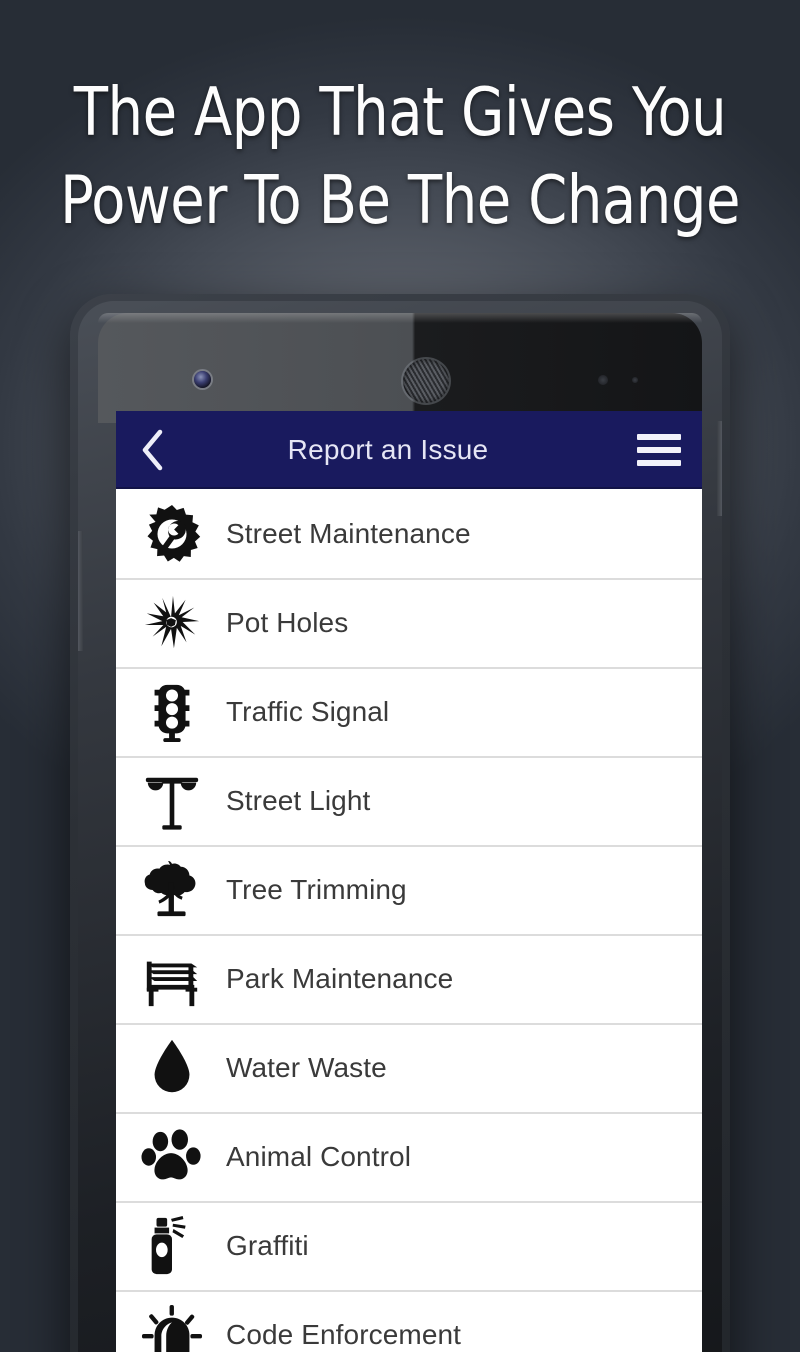  I want to click on list-item: Pot Holes, so click(409, 622).